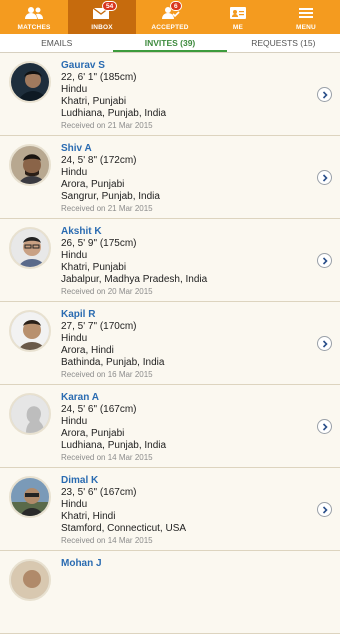 The height and width of the screenshot is (634, 340). Describe the element at coordinates (56, 43) in the screenshot. I see `tab-emails: EMAILS` at that location.